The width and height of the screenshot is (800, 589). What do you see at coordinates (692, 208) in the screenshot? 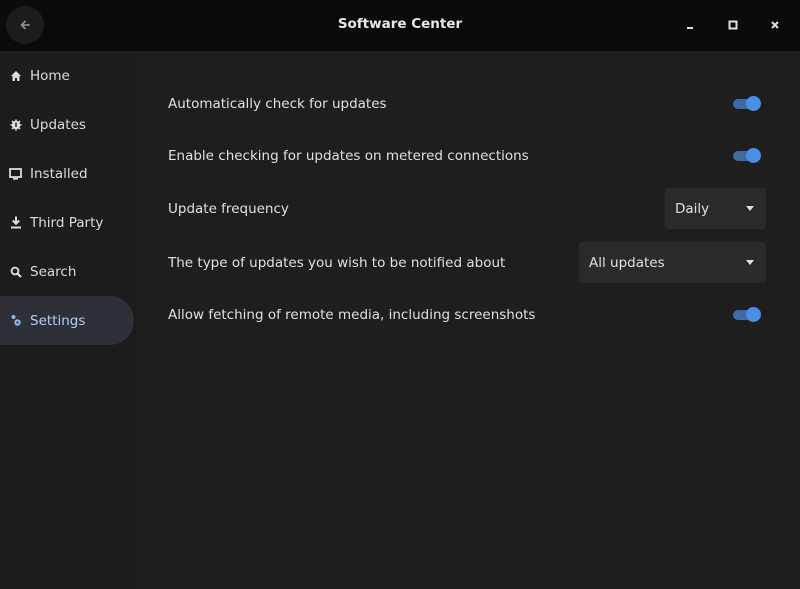
I see `frequency-value: Daily` at bounding box center [692, 208].